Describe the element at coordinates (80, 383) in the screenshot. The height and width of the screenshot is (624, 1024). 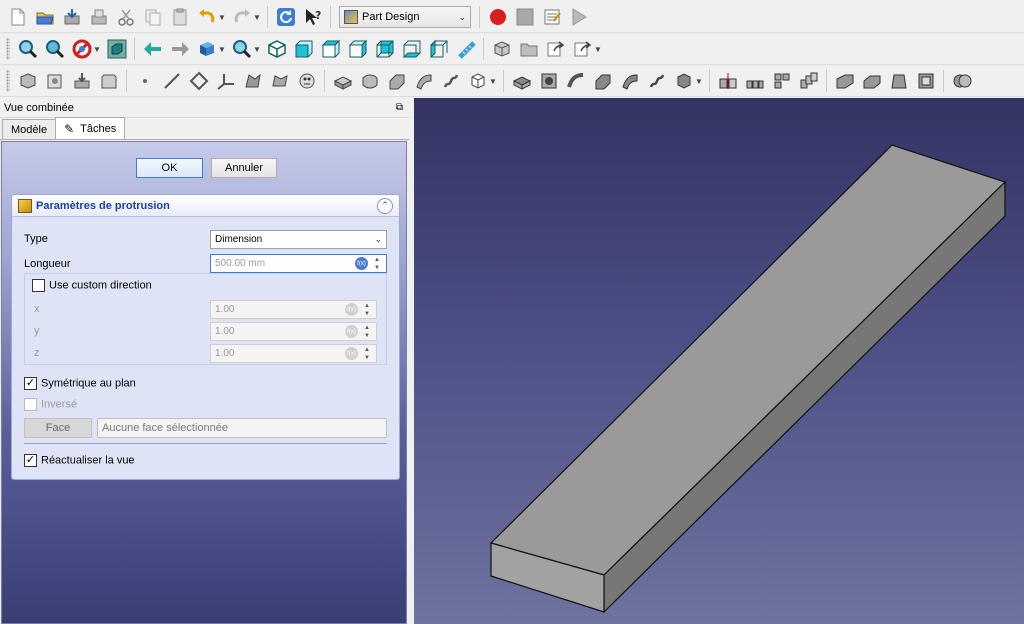
I see `symmetric-checkbox-row: ✓ Symétrique au plan` at that location.